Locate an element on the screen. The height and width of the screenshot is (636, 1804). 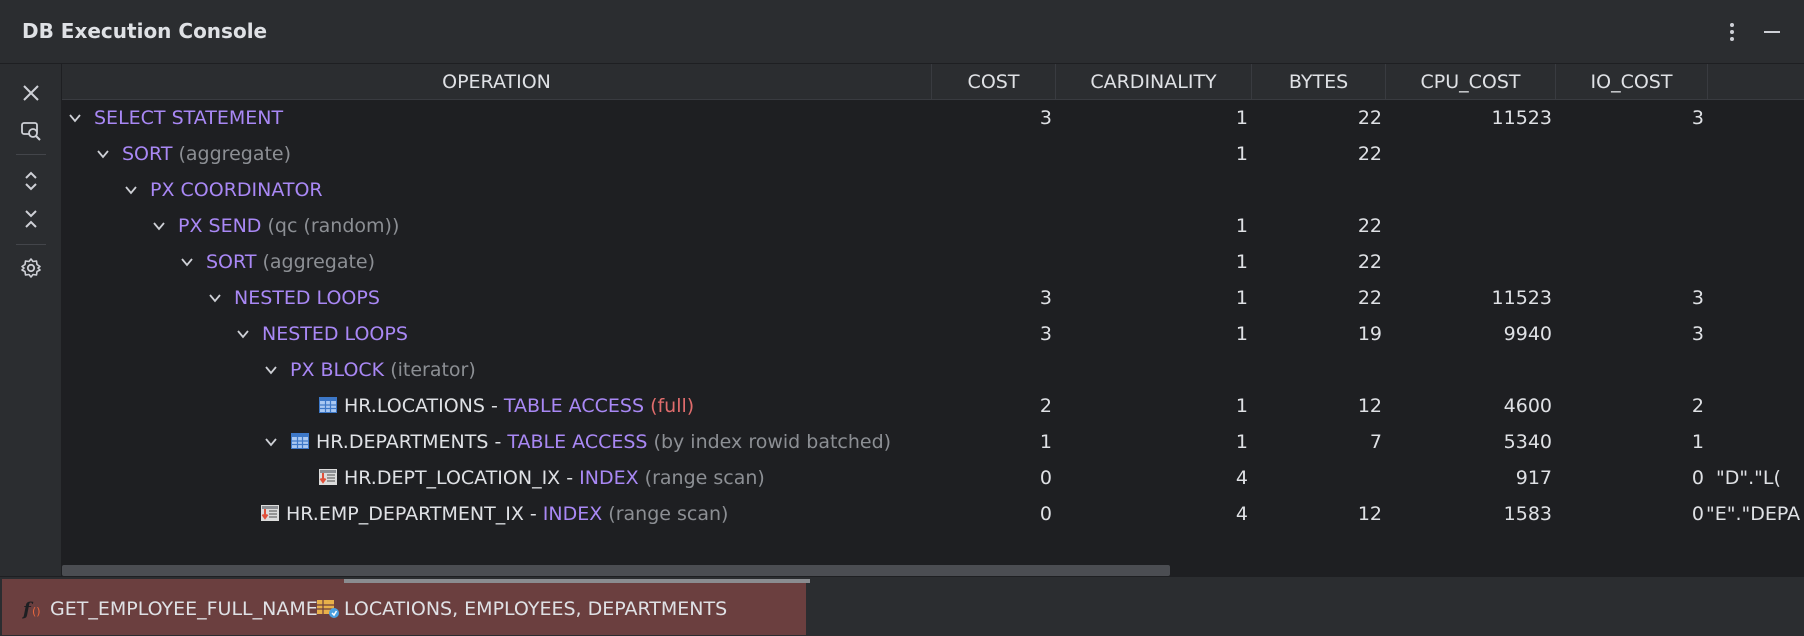
io-cost-cell: 1 is located at coordinates (1697, 442).